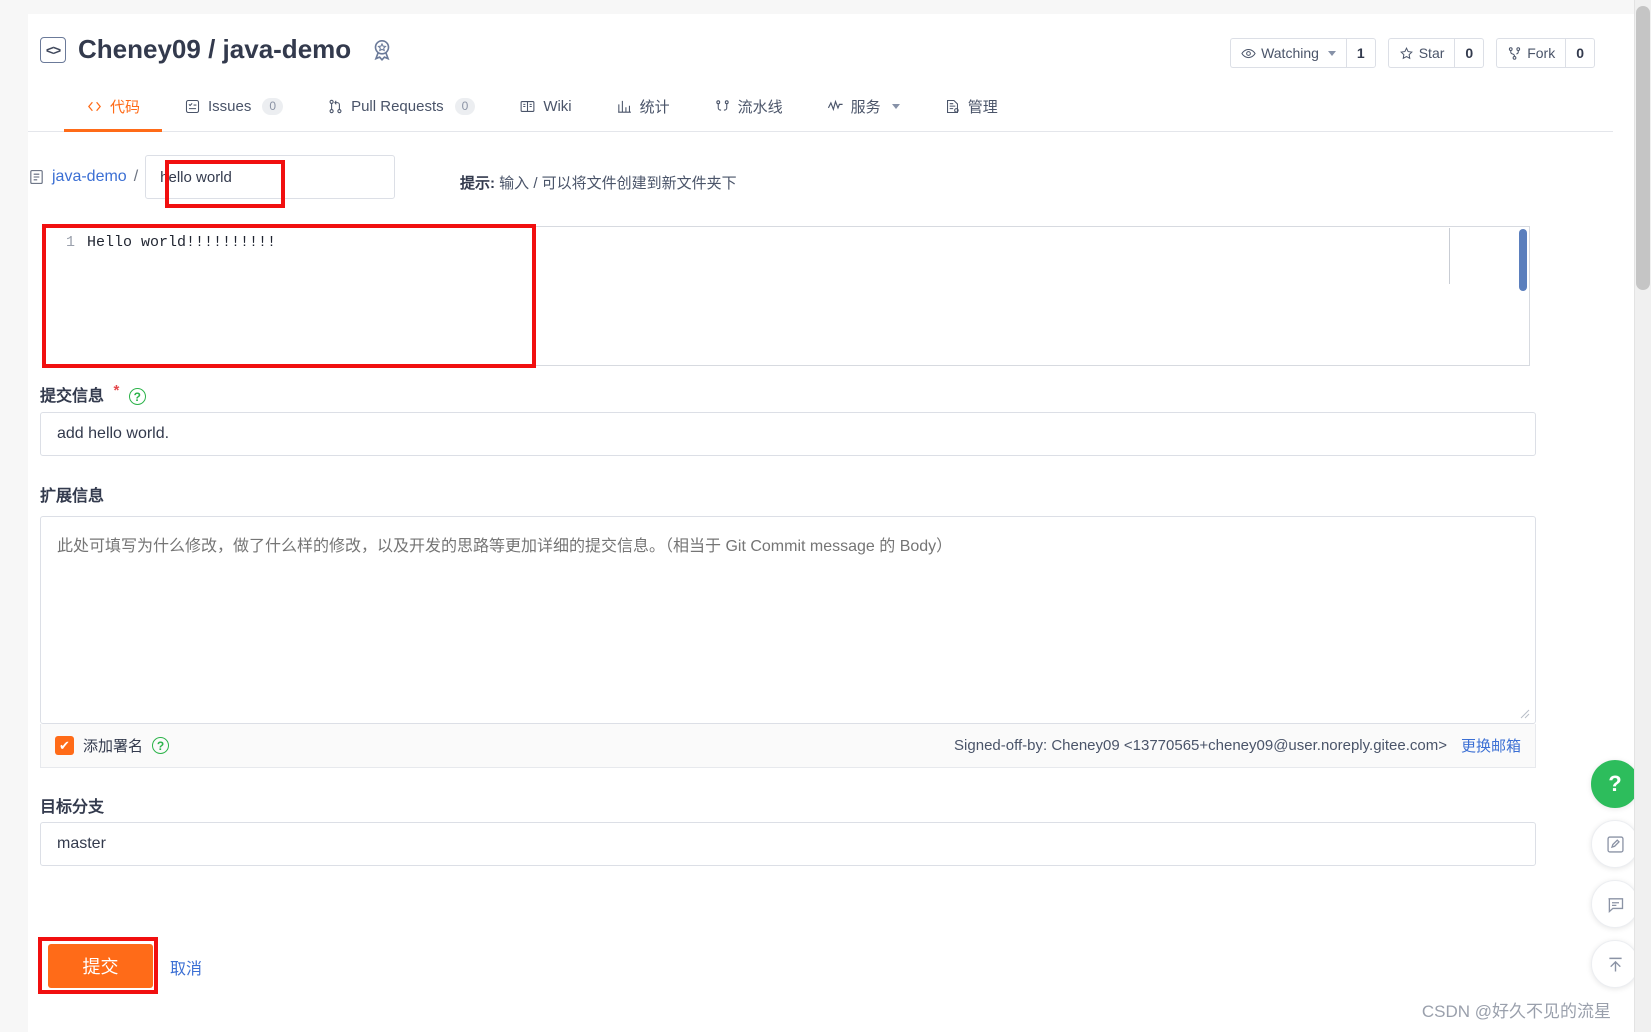 Image resolution: width=1651 pixels, height=1032 pixels. I want to click on target-branch-input, so click(788, 844).